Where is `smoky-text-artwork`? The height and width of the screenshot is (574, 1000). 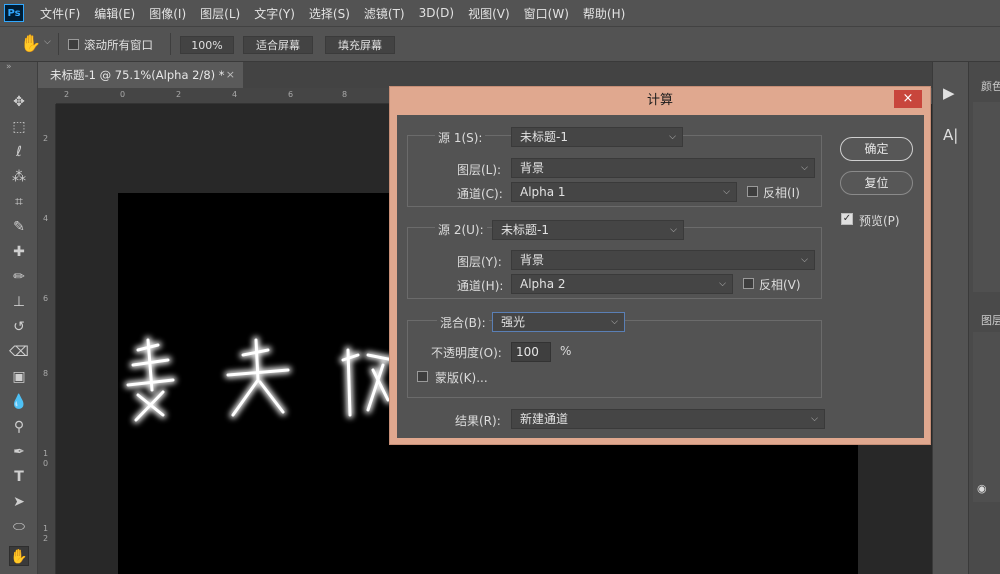
smoky-text-artwork is located at coordinates (260, 380).